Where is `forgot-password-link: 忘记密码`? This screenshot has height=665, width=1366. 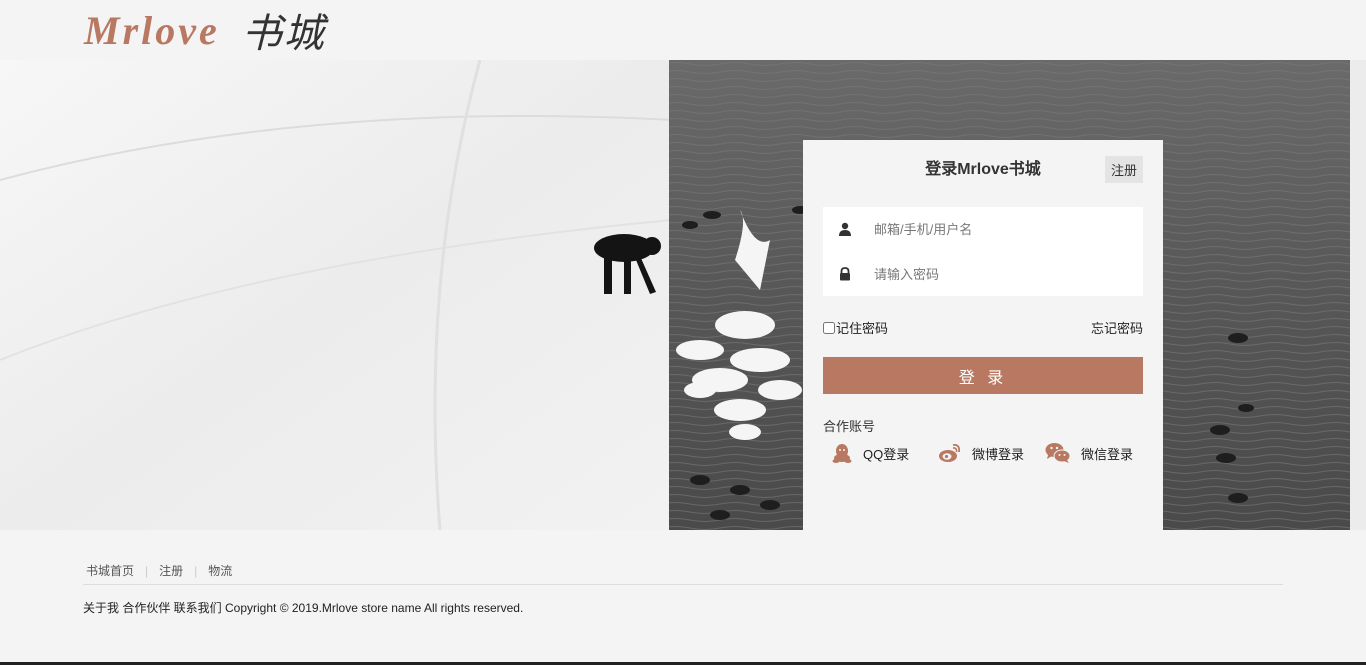
forgot-password-link: 忘记密码 is located at coordinates (1117, 327).